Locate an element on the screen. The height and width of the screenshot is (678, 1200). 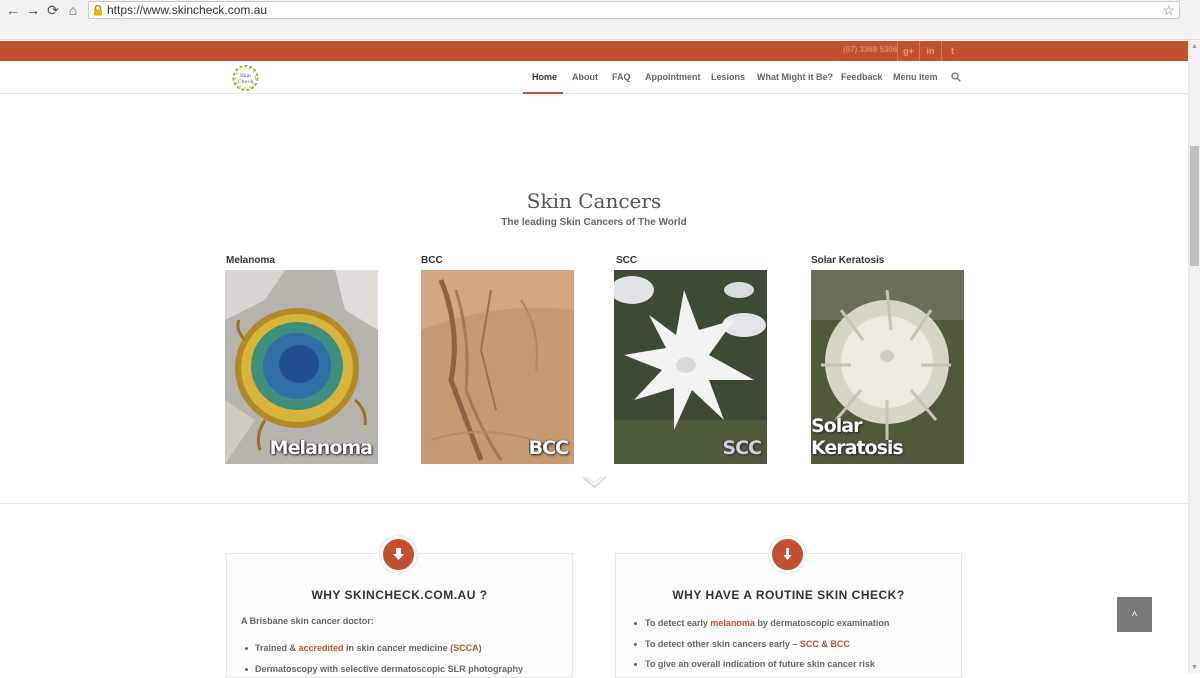
reload-icon: ⟳ is located at coordinates (53, 10).